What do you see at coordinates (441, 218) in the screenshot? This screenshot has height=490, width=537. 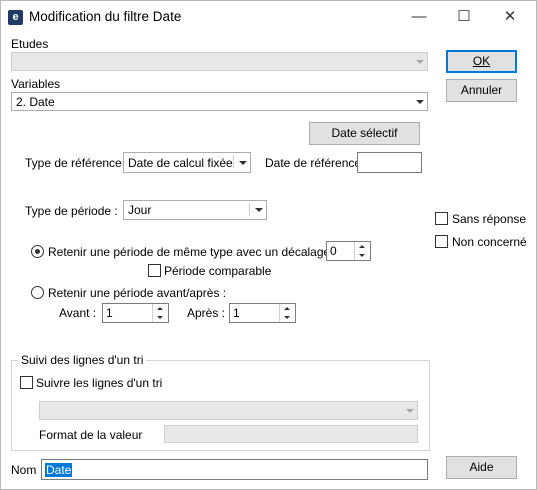 I see `sans-reponse-checkbox` at bounding box center [441, 218].